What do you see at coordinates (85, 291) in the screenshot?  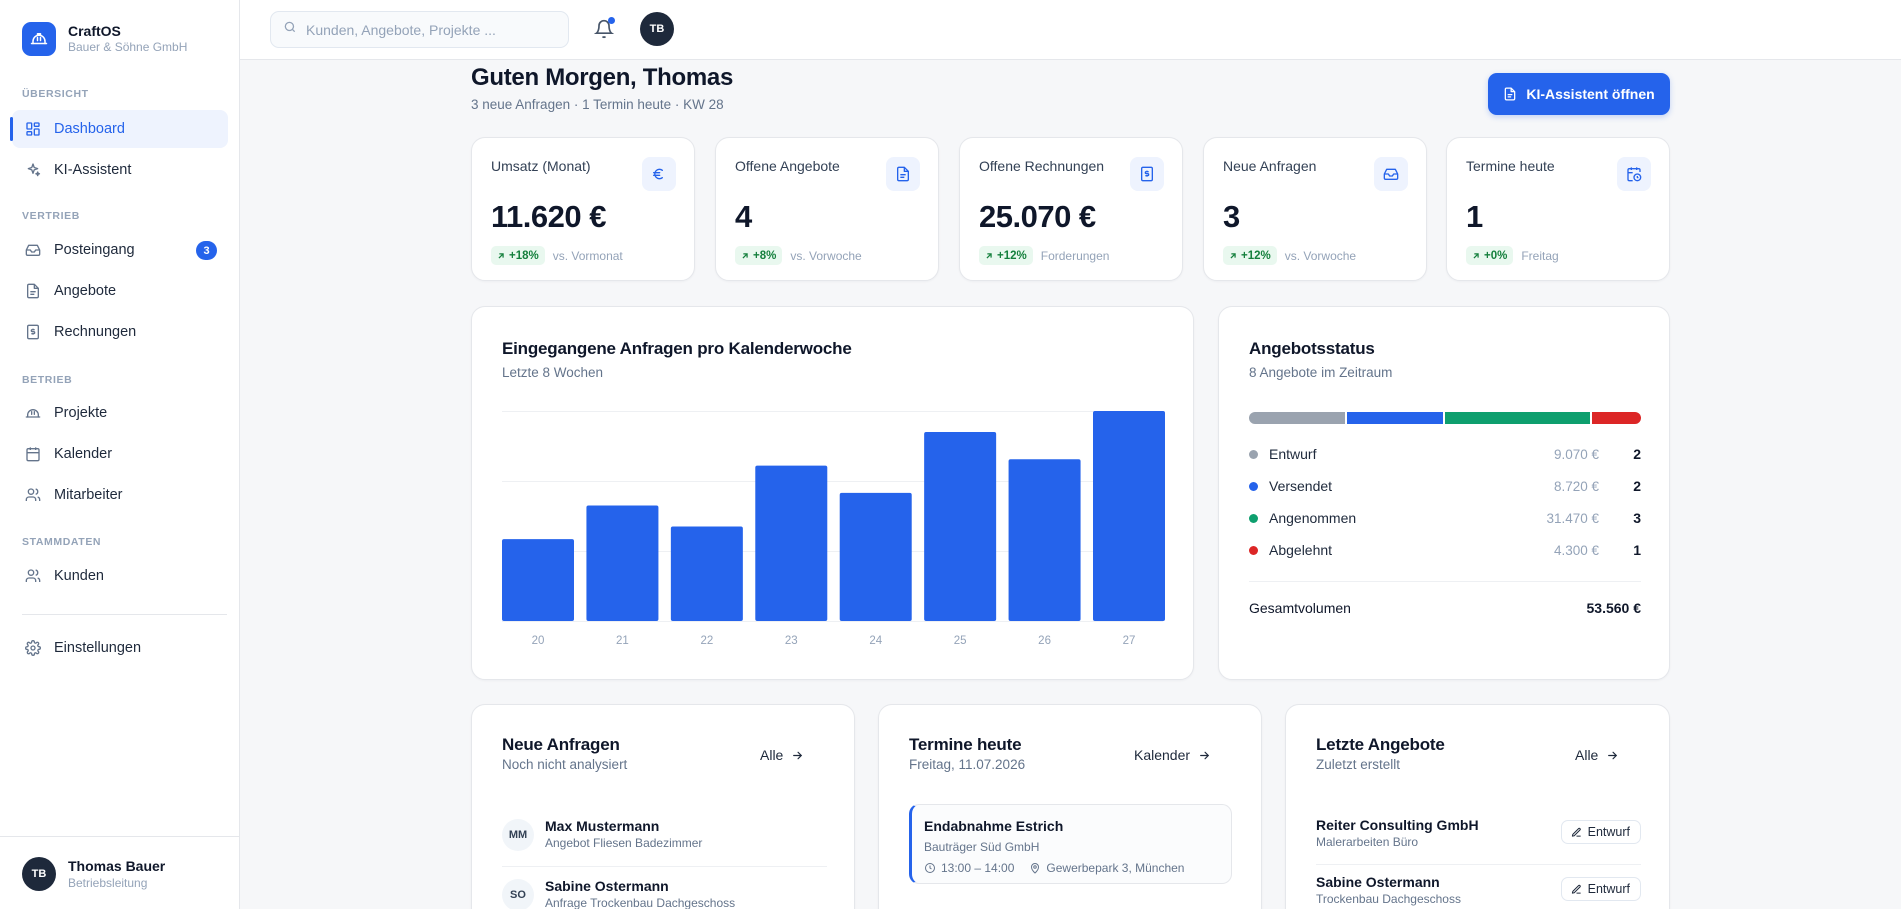 I see `sidebar-item-label: Angebote` at bounding box center [85, 291].